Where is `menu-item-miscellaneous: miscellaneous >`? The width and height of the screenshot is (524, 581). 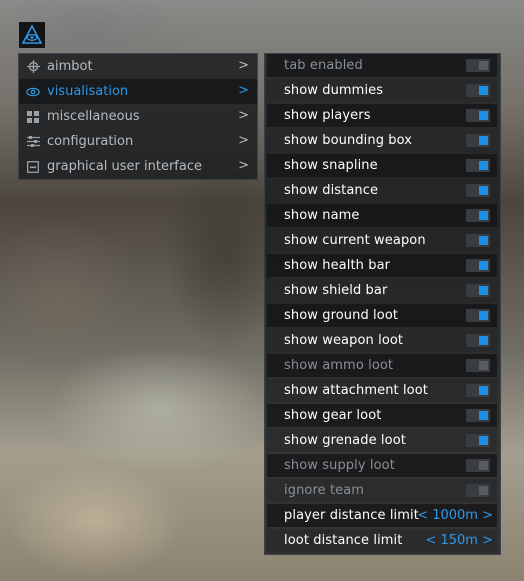 menu-item-miscellaneous: miscellaneous > is located at coordinates (138, 116).